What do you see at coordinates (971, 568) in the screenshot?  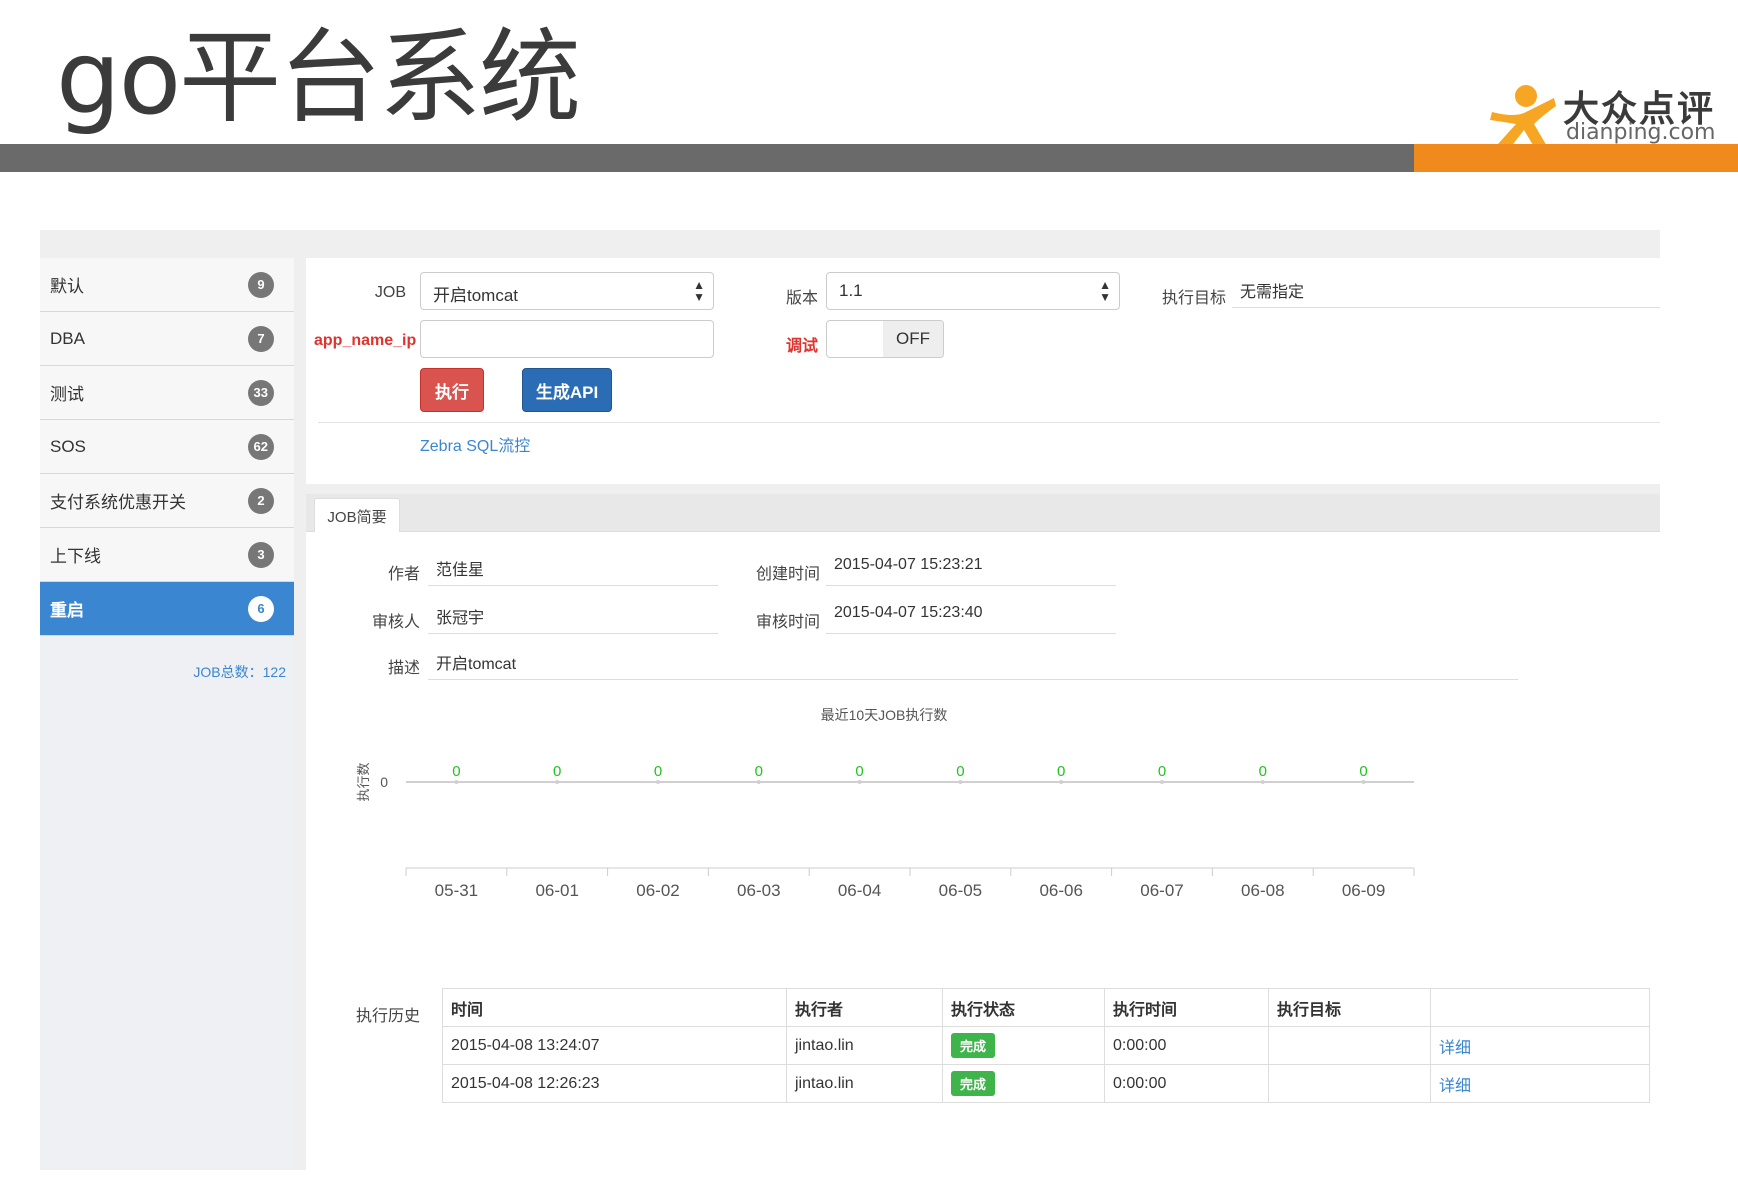 I see `created-time-value: 2015-04-07 15:23:21` at bounding box center [971, 568].